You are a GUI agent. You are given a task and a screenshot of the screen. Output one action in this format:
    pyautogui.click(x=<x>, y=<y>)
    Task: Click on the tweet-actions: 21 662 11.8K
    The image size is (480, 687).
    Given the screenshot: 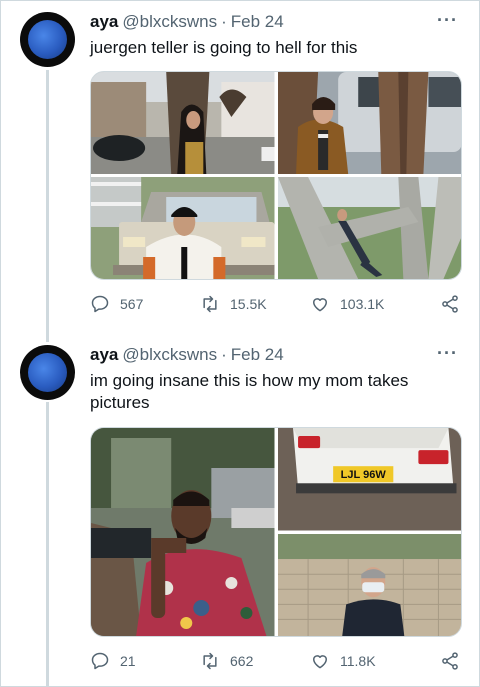 What is the action you would take?
    pyautogui.click(x=275, y=661)
    